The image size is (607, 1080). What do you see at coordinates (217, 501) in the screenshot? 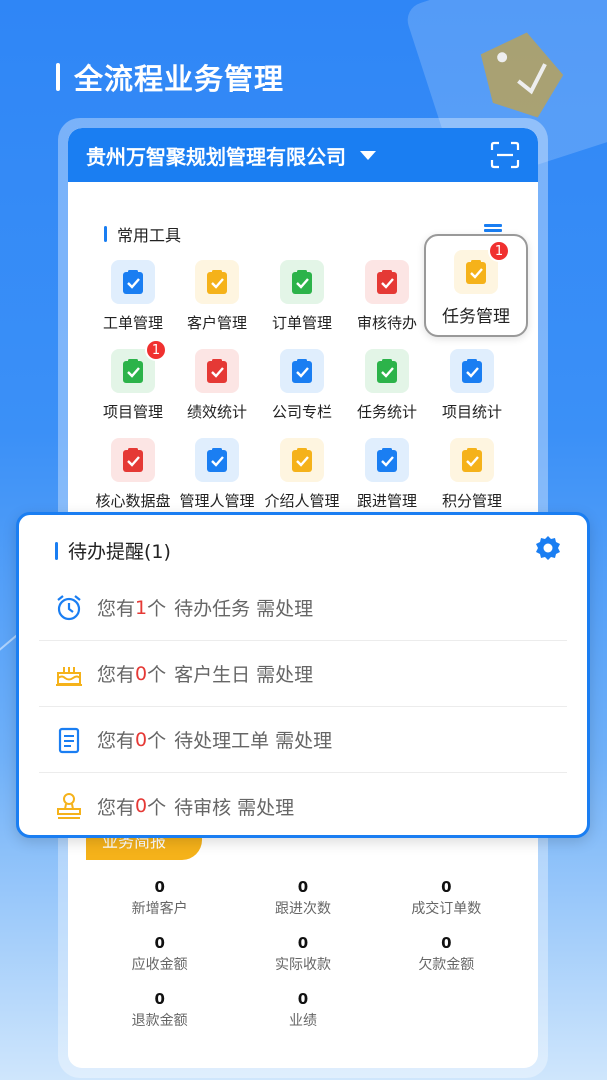
I see `tool-label: 管理人管理` at bounding box center [217, 501].